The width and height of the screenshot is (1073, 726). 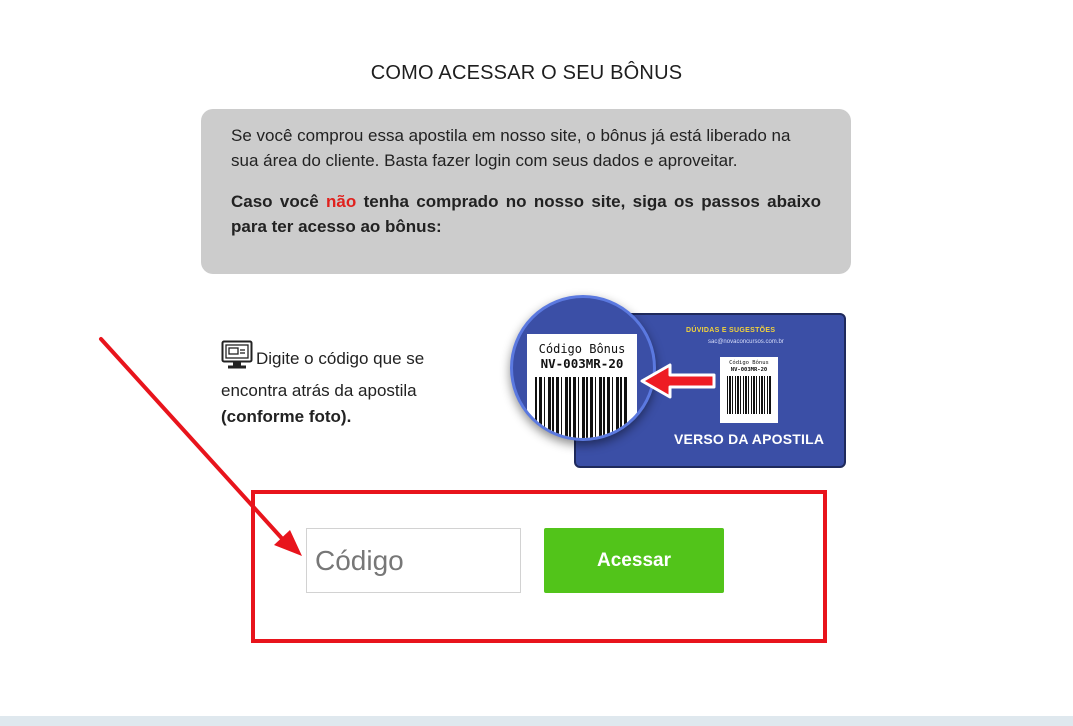 I want to click on card-heading: DÚVIDAS E SUGESTÕES, so click(x=731, y=330).